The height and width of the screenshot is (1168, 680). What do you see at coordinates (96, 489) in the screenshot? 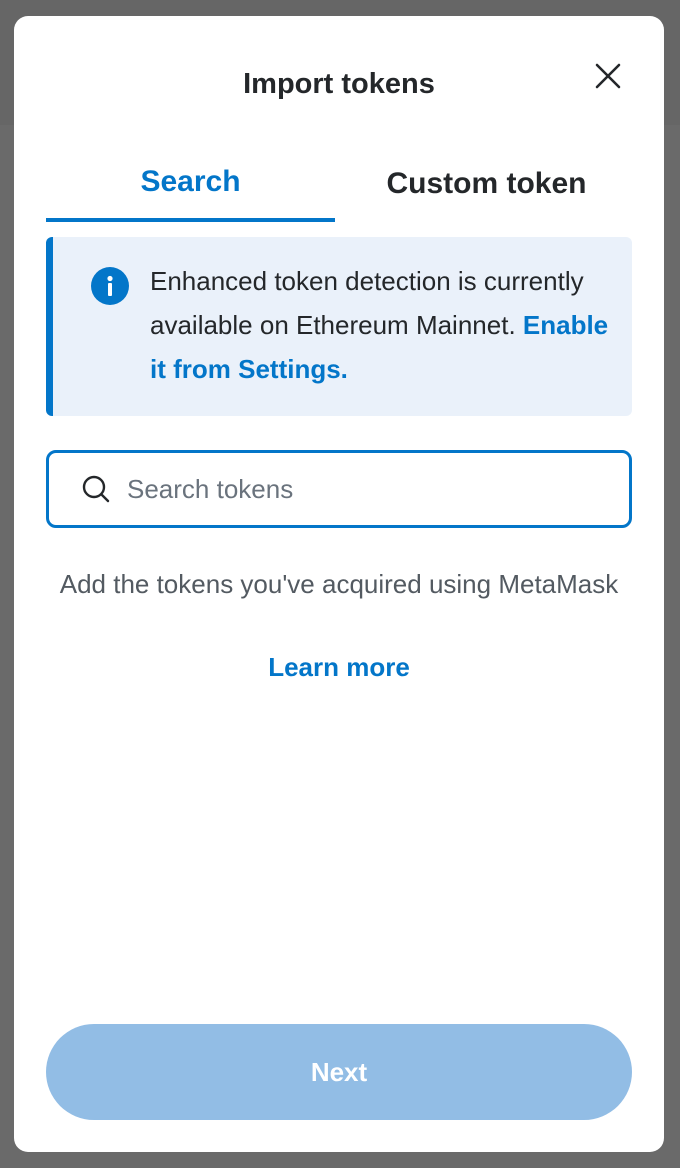
I see `search-icon` at bounding box center [96, 489].